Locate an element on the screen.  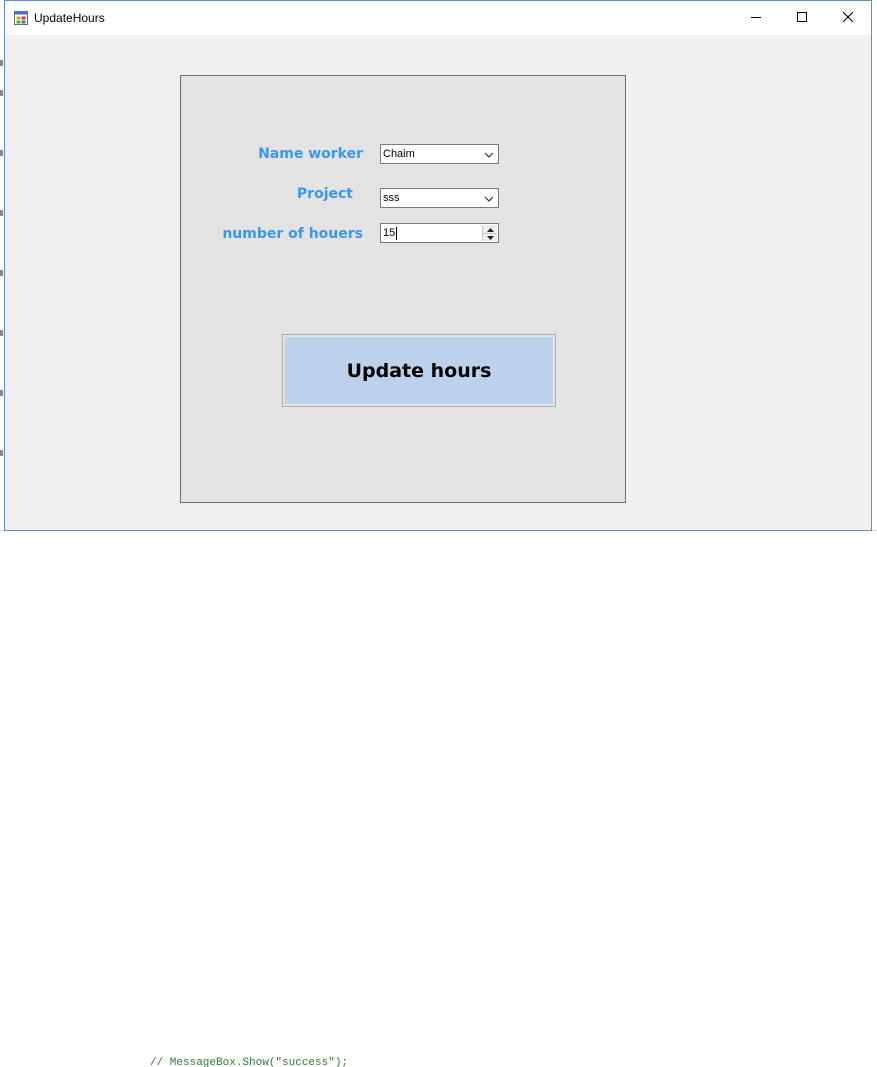
name-worker-dropdown: Chaim is located at coordinates (439, 154).